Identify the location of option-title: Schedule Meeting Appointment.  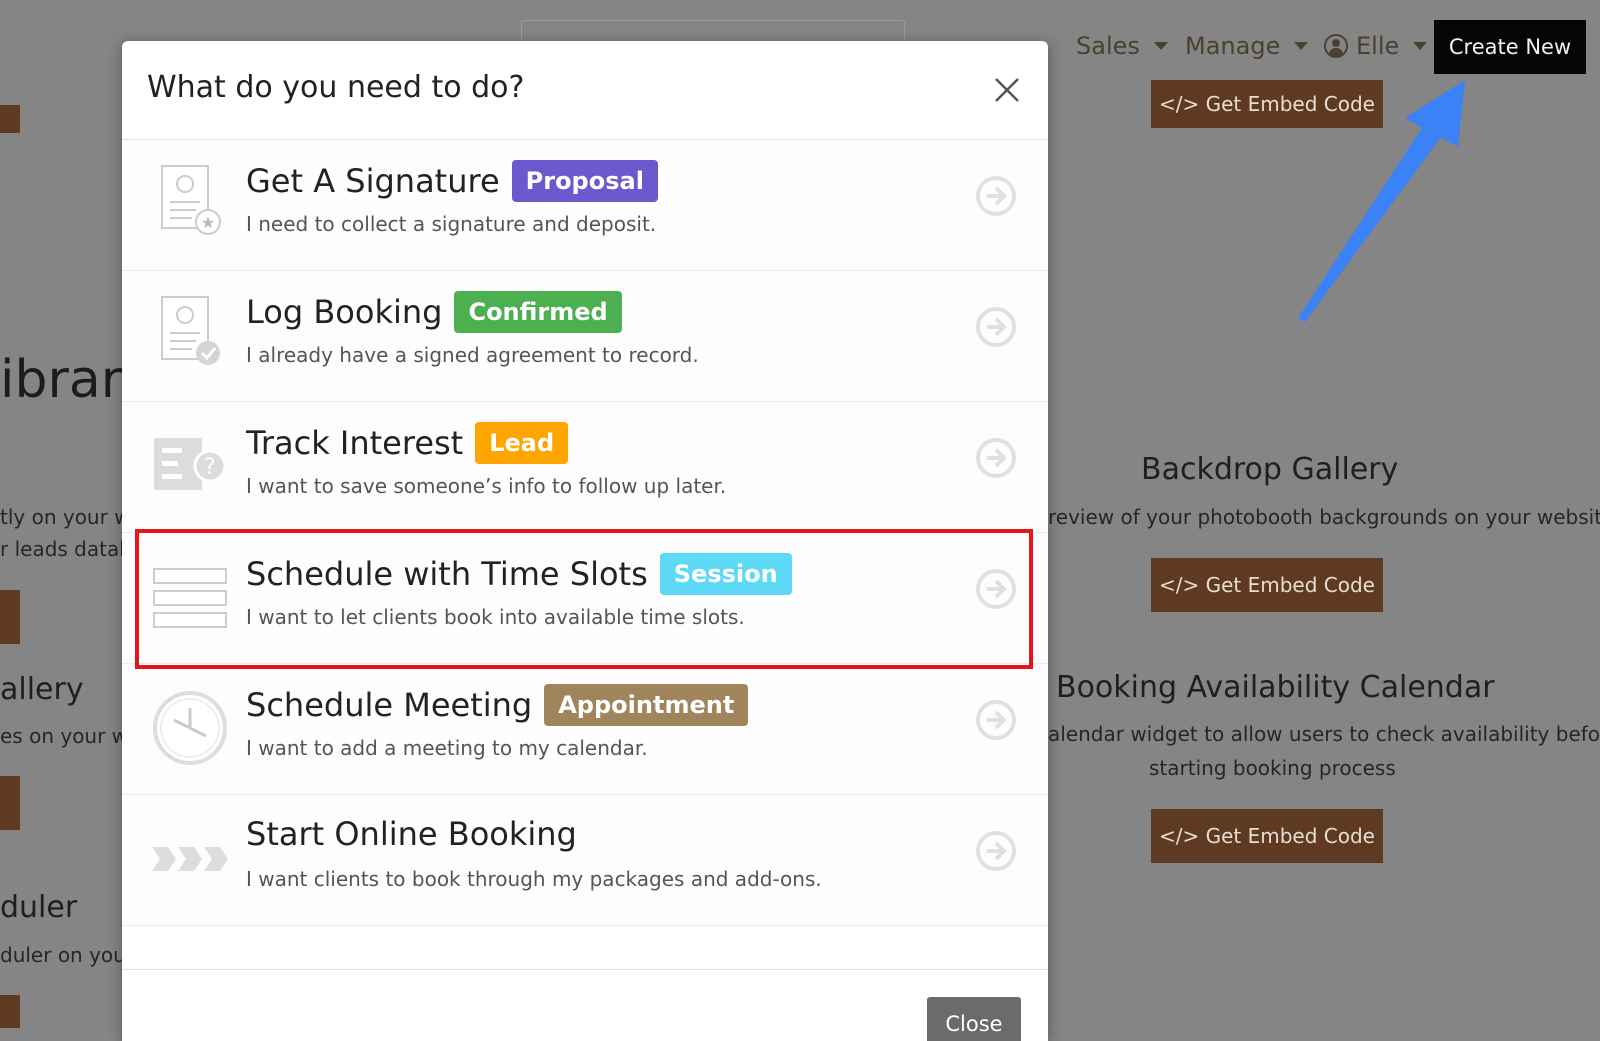
(497, 705).